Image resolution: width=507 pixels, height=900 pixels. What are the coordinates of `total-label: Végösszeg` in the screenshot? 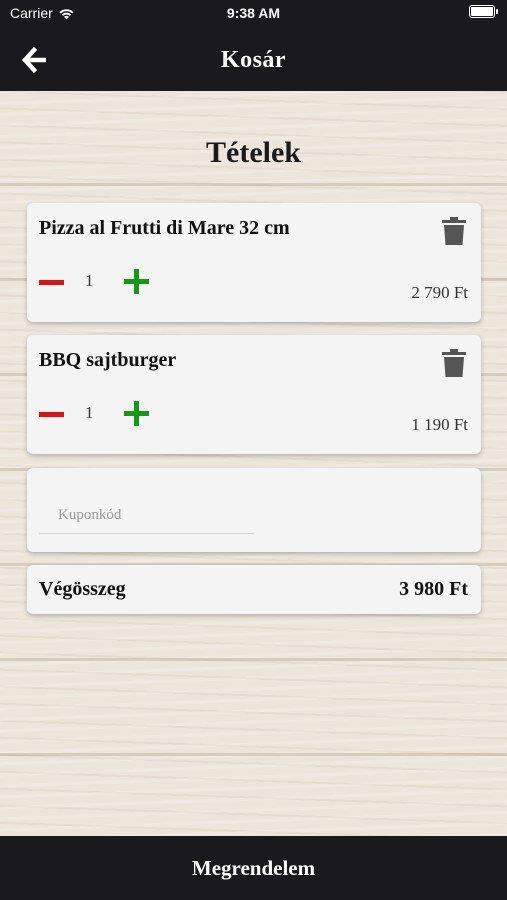 It's located at (82, 589).